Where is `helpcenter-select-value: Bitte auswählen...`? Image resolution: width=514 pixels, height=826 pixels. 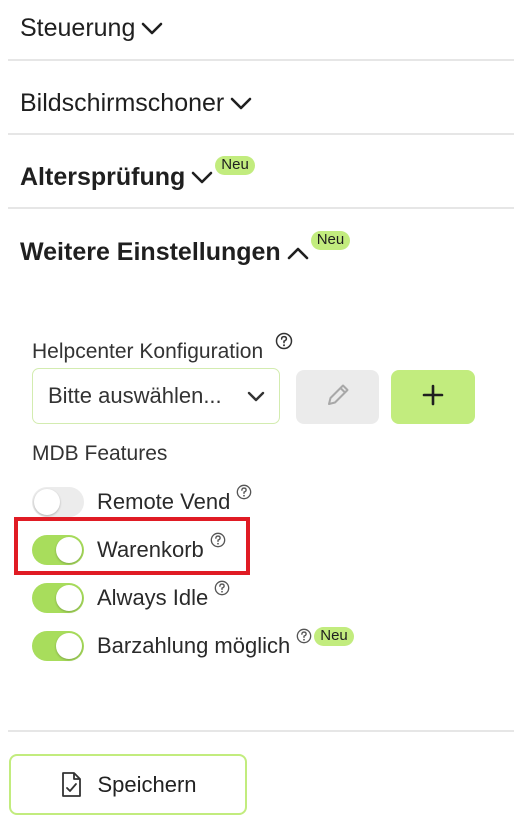 helpcenter-select-value: Bitte auswählen... is located at coordinates (135, 395).